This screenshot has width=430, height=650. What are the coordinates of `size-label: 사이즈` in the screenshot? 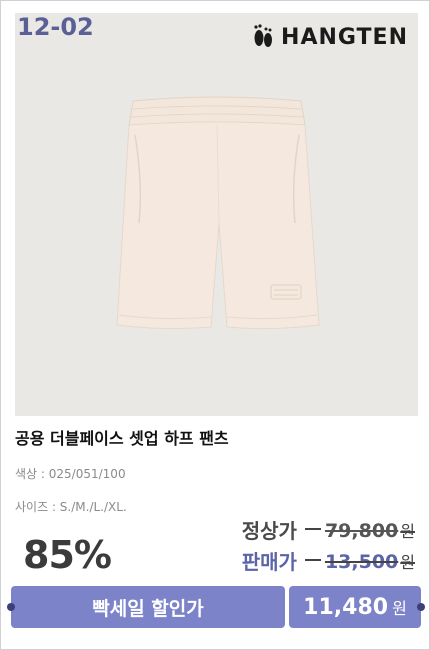 It's located at (32, 507).